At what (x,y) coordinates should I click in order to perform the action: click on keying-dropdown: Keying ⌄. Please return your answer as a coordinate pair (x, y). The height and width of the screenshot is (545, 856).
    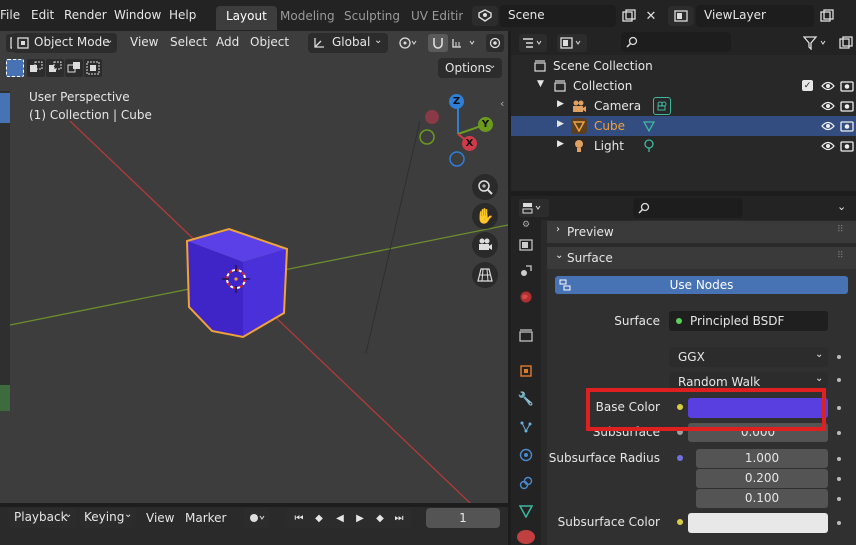
    Looking at the image, I should click on (108, 518).